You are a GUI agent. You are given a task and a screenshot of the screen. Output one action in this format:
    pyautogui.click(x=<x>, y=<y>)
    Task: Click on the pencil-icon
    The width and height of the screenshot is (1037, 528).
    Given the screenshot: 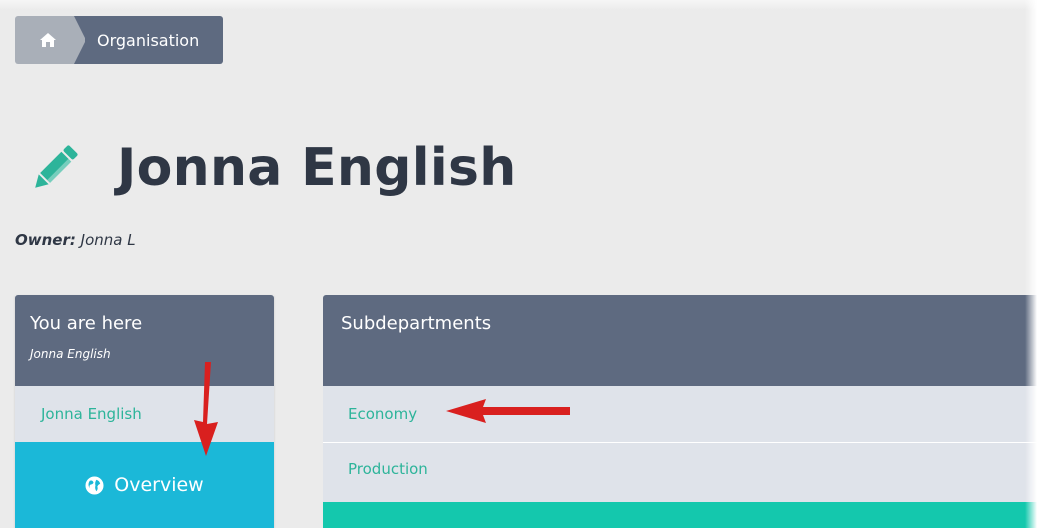 What is the action you would take?
    pyautogui.click(x=55, y=168)
    